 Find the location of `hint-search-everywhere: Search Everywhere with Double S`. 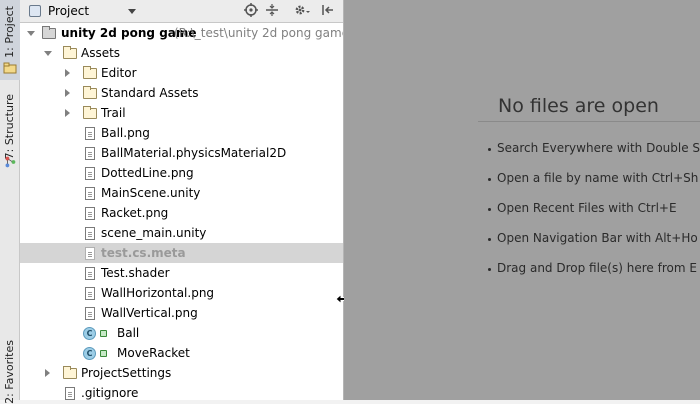

hint-search-everywhere: Search Everywhere with Double S is located at coordinates (598, 148).